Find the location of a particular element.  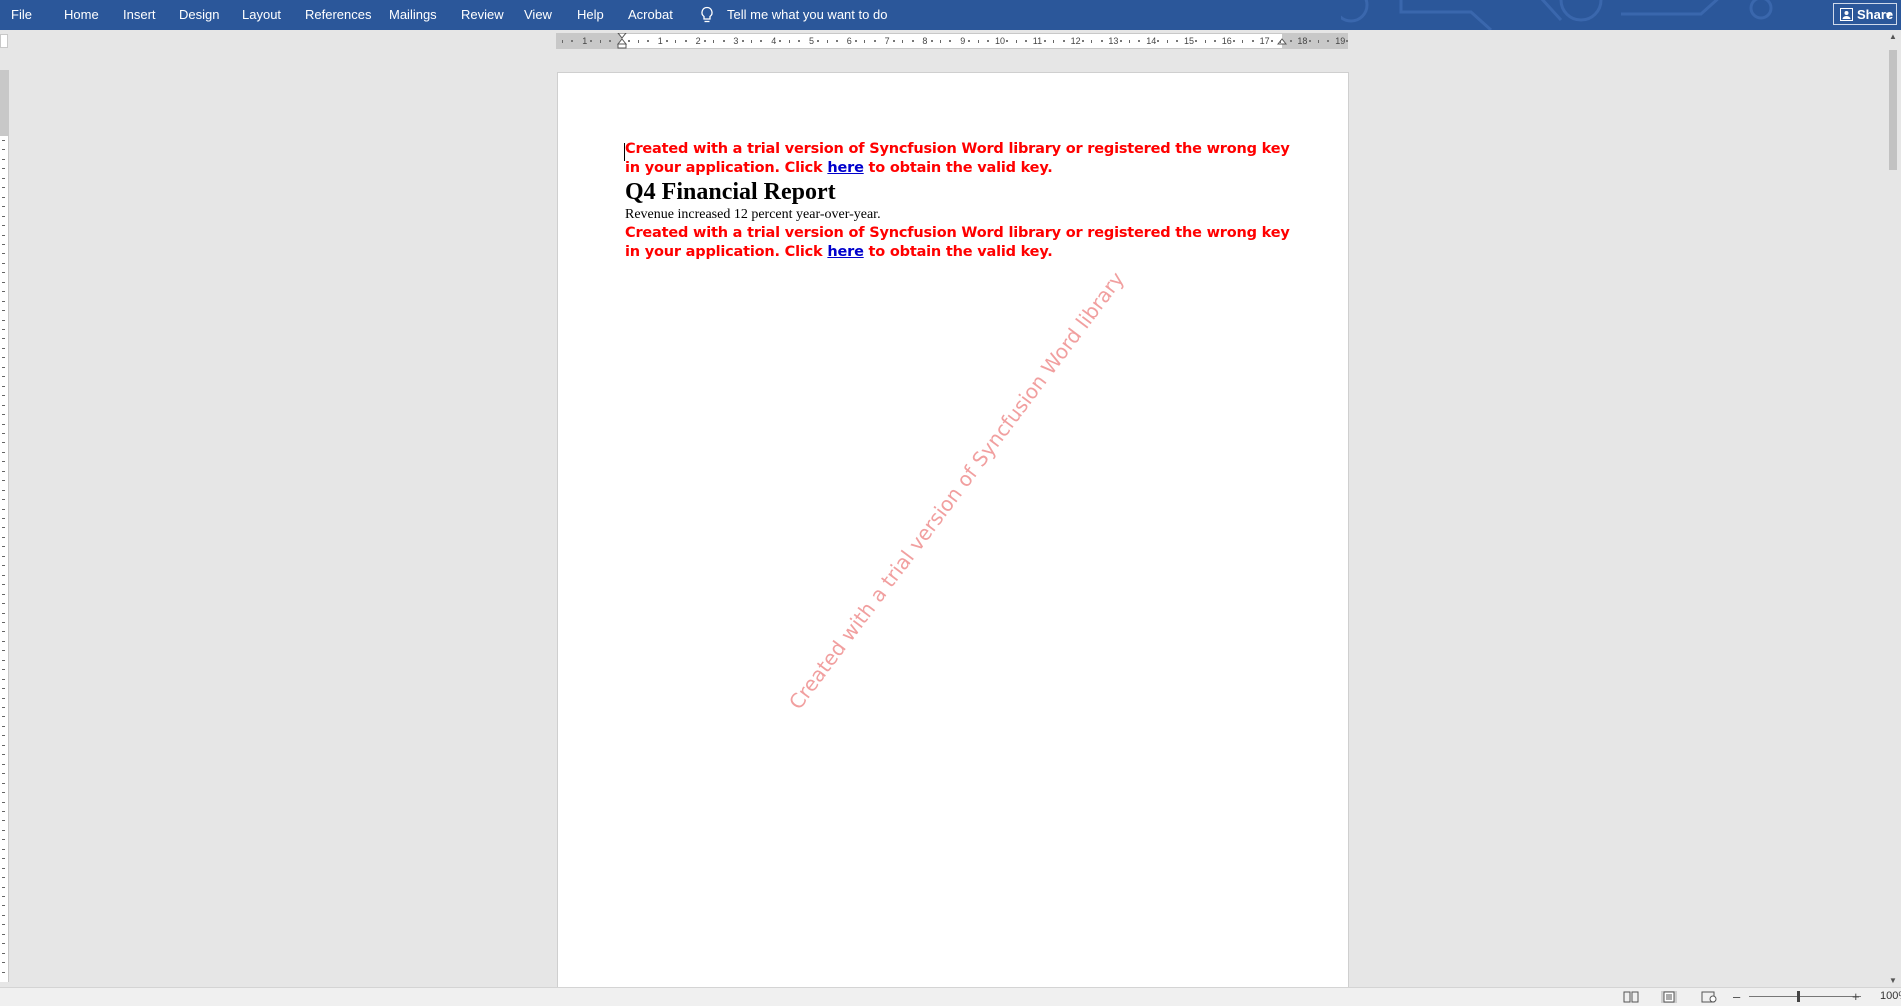

ruler-number: 12 is located at coordinates (1075, 41).